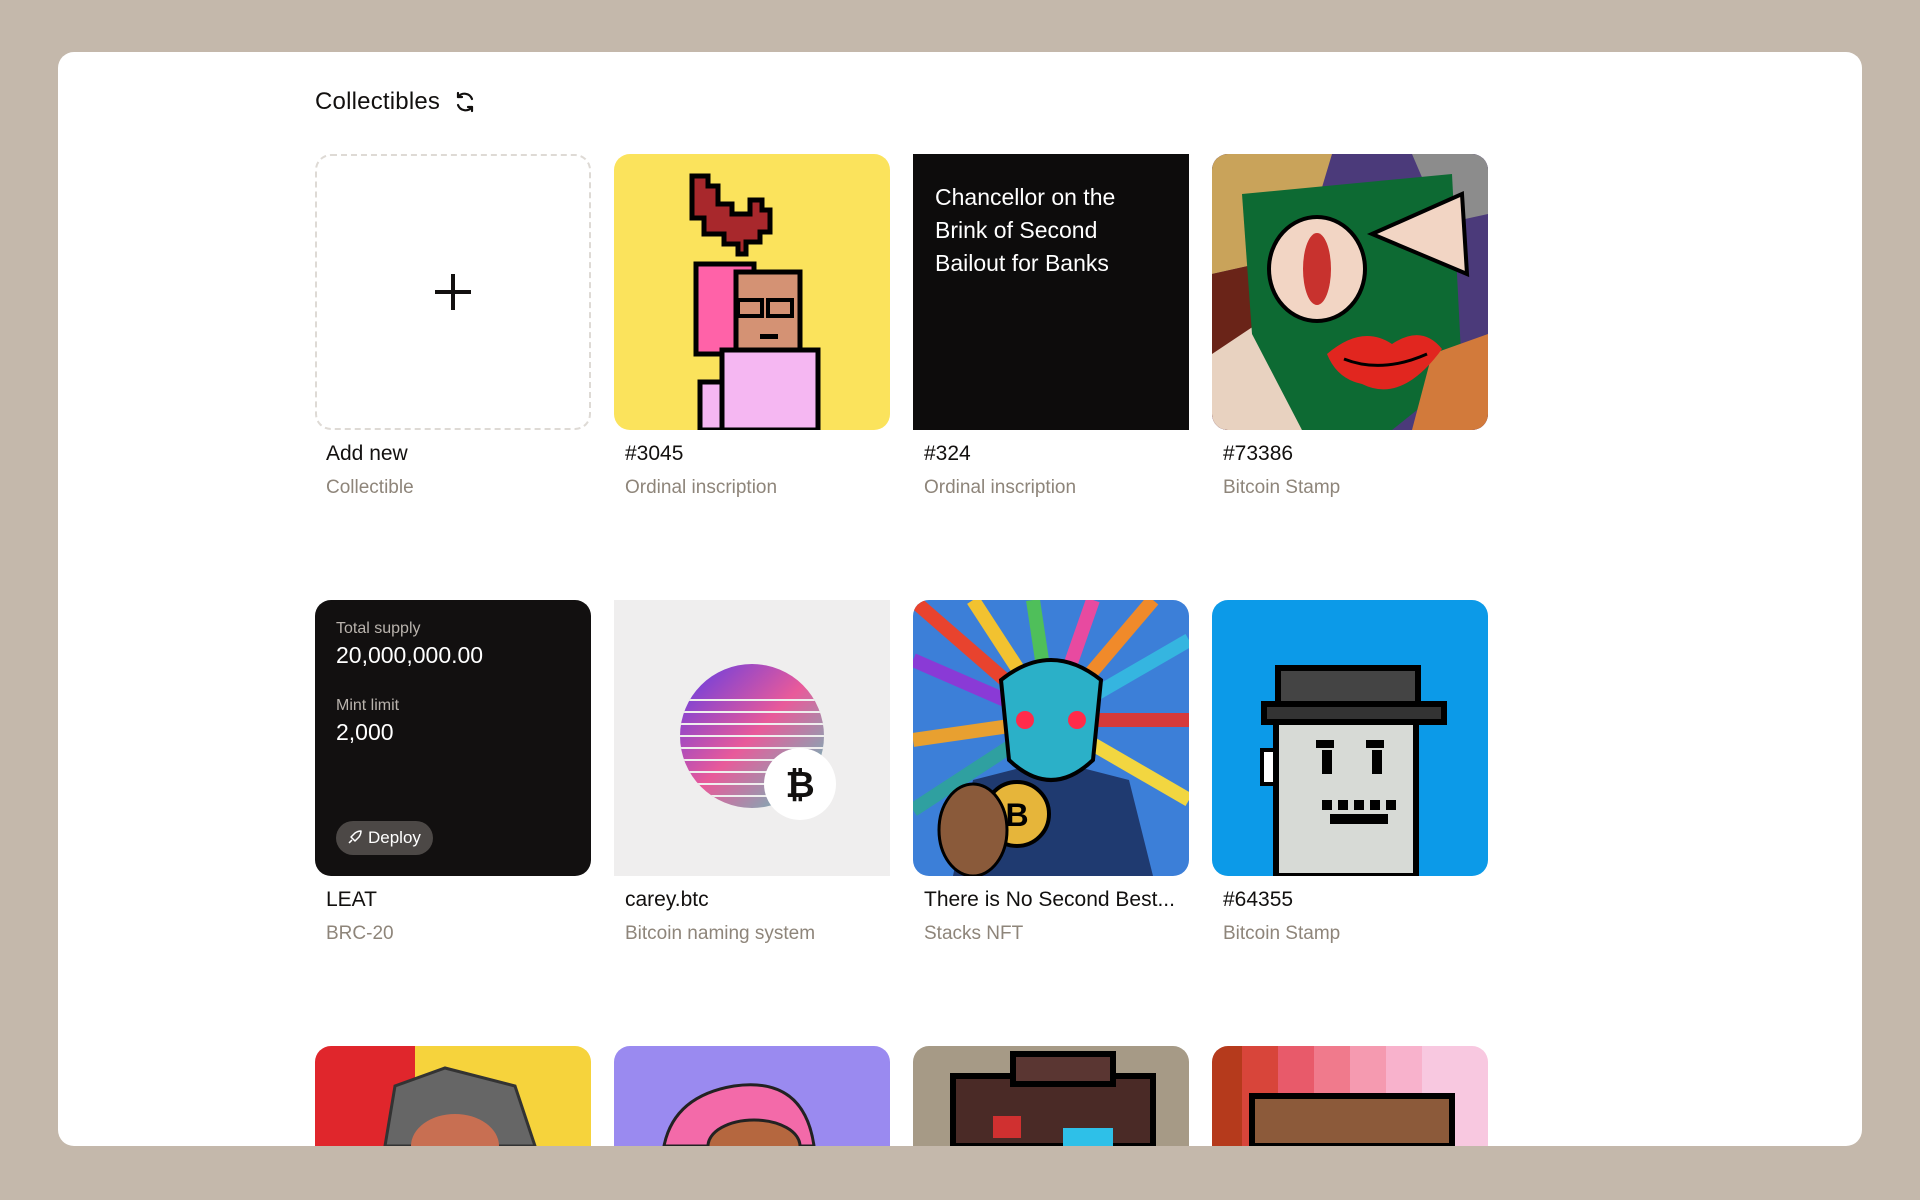 The image size is (1920, 1200). Describe the element at coordinates (1016, 815) in the screenshot. I see `svg-text: B` at that location.